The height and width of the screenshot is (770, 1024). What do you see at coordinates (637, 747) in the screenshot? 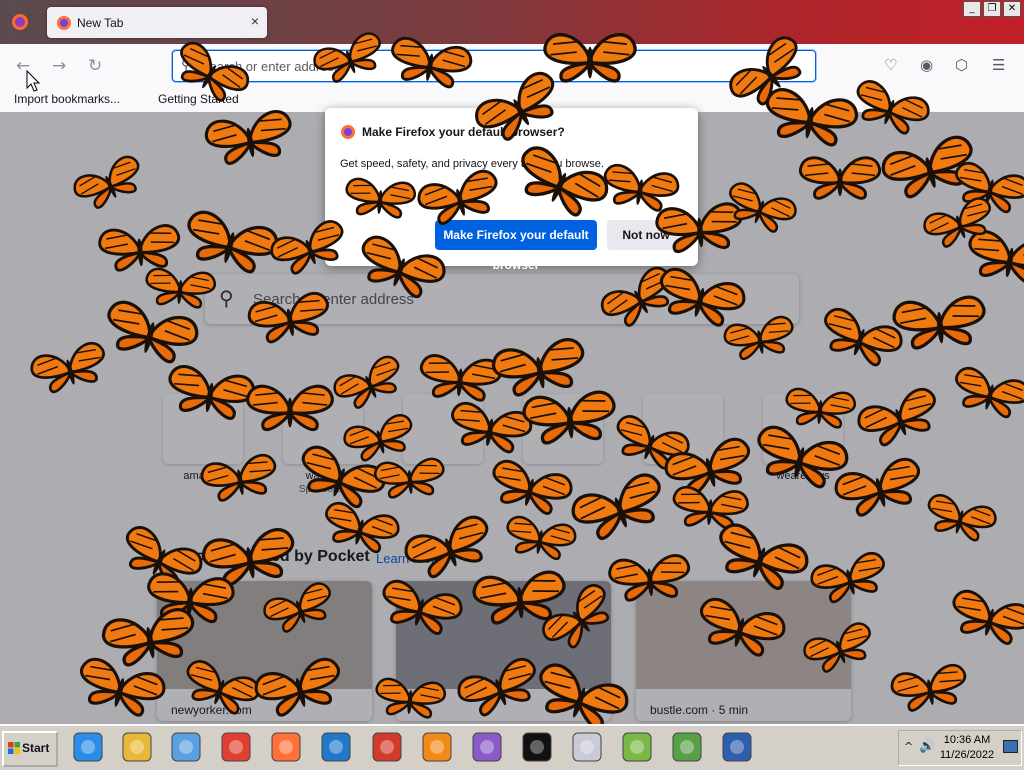
I see `notepad-icon` at bounding box center [637, 747].